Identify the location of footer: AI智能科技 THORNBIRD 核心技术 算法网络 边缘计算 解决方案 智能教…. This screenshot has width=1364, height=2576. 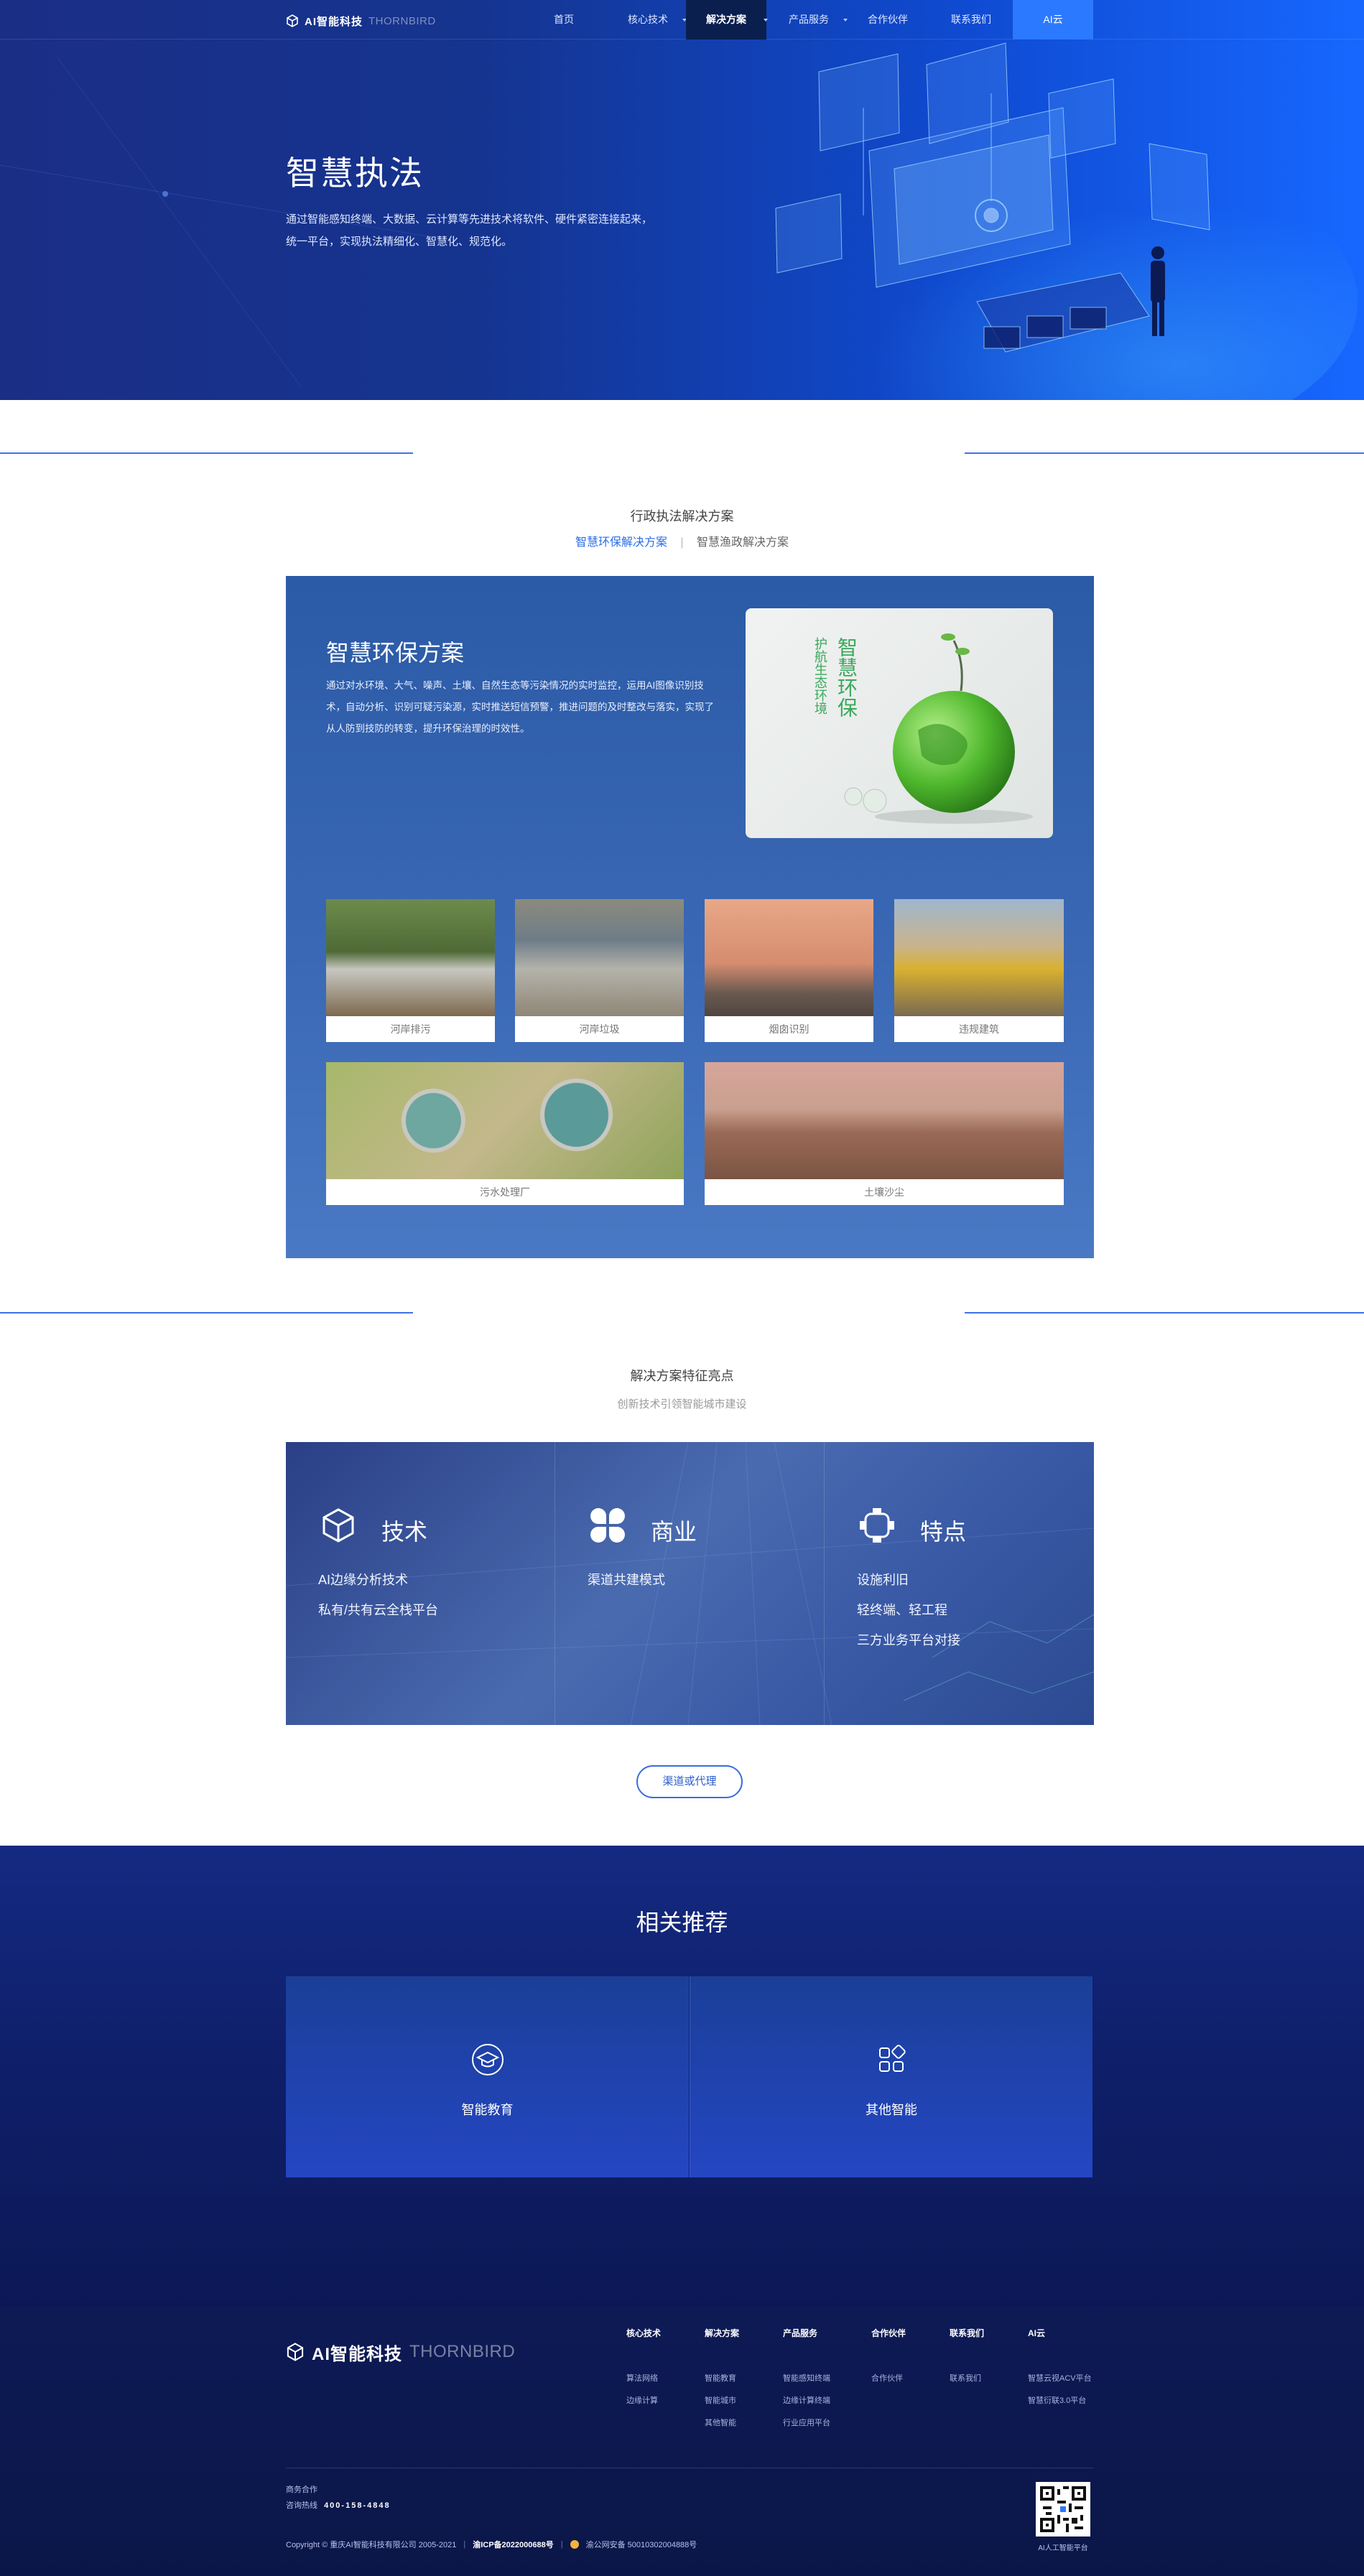
(682, 2441).